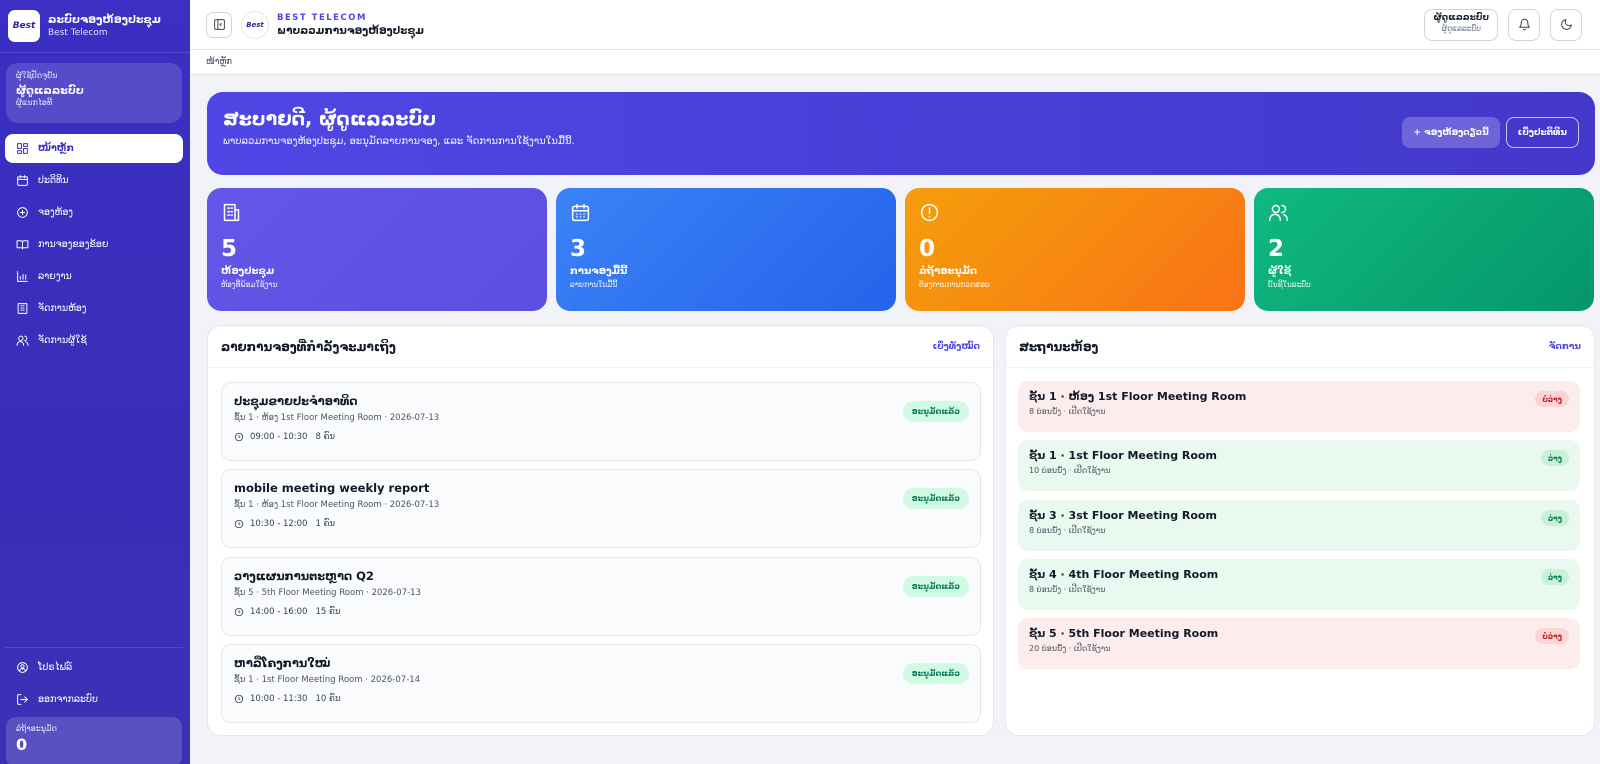 The height and width of the screenshot is (764, 1600). Describe the element at coordinates (50, 90) in the screenshot. I see `current-user-name: ຜູ້ດູແລລະບົບ` at that location.